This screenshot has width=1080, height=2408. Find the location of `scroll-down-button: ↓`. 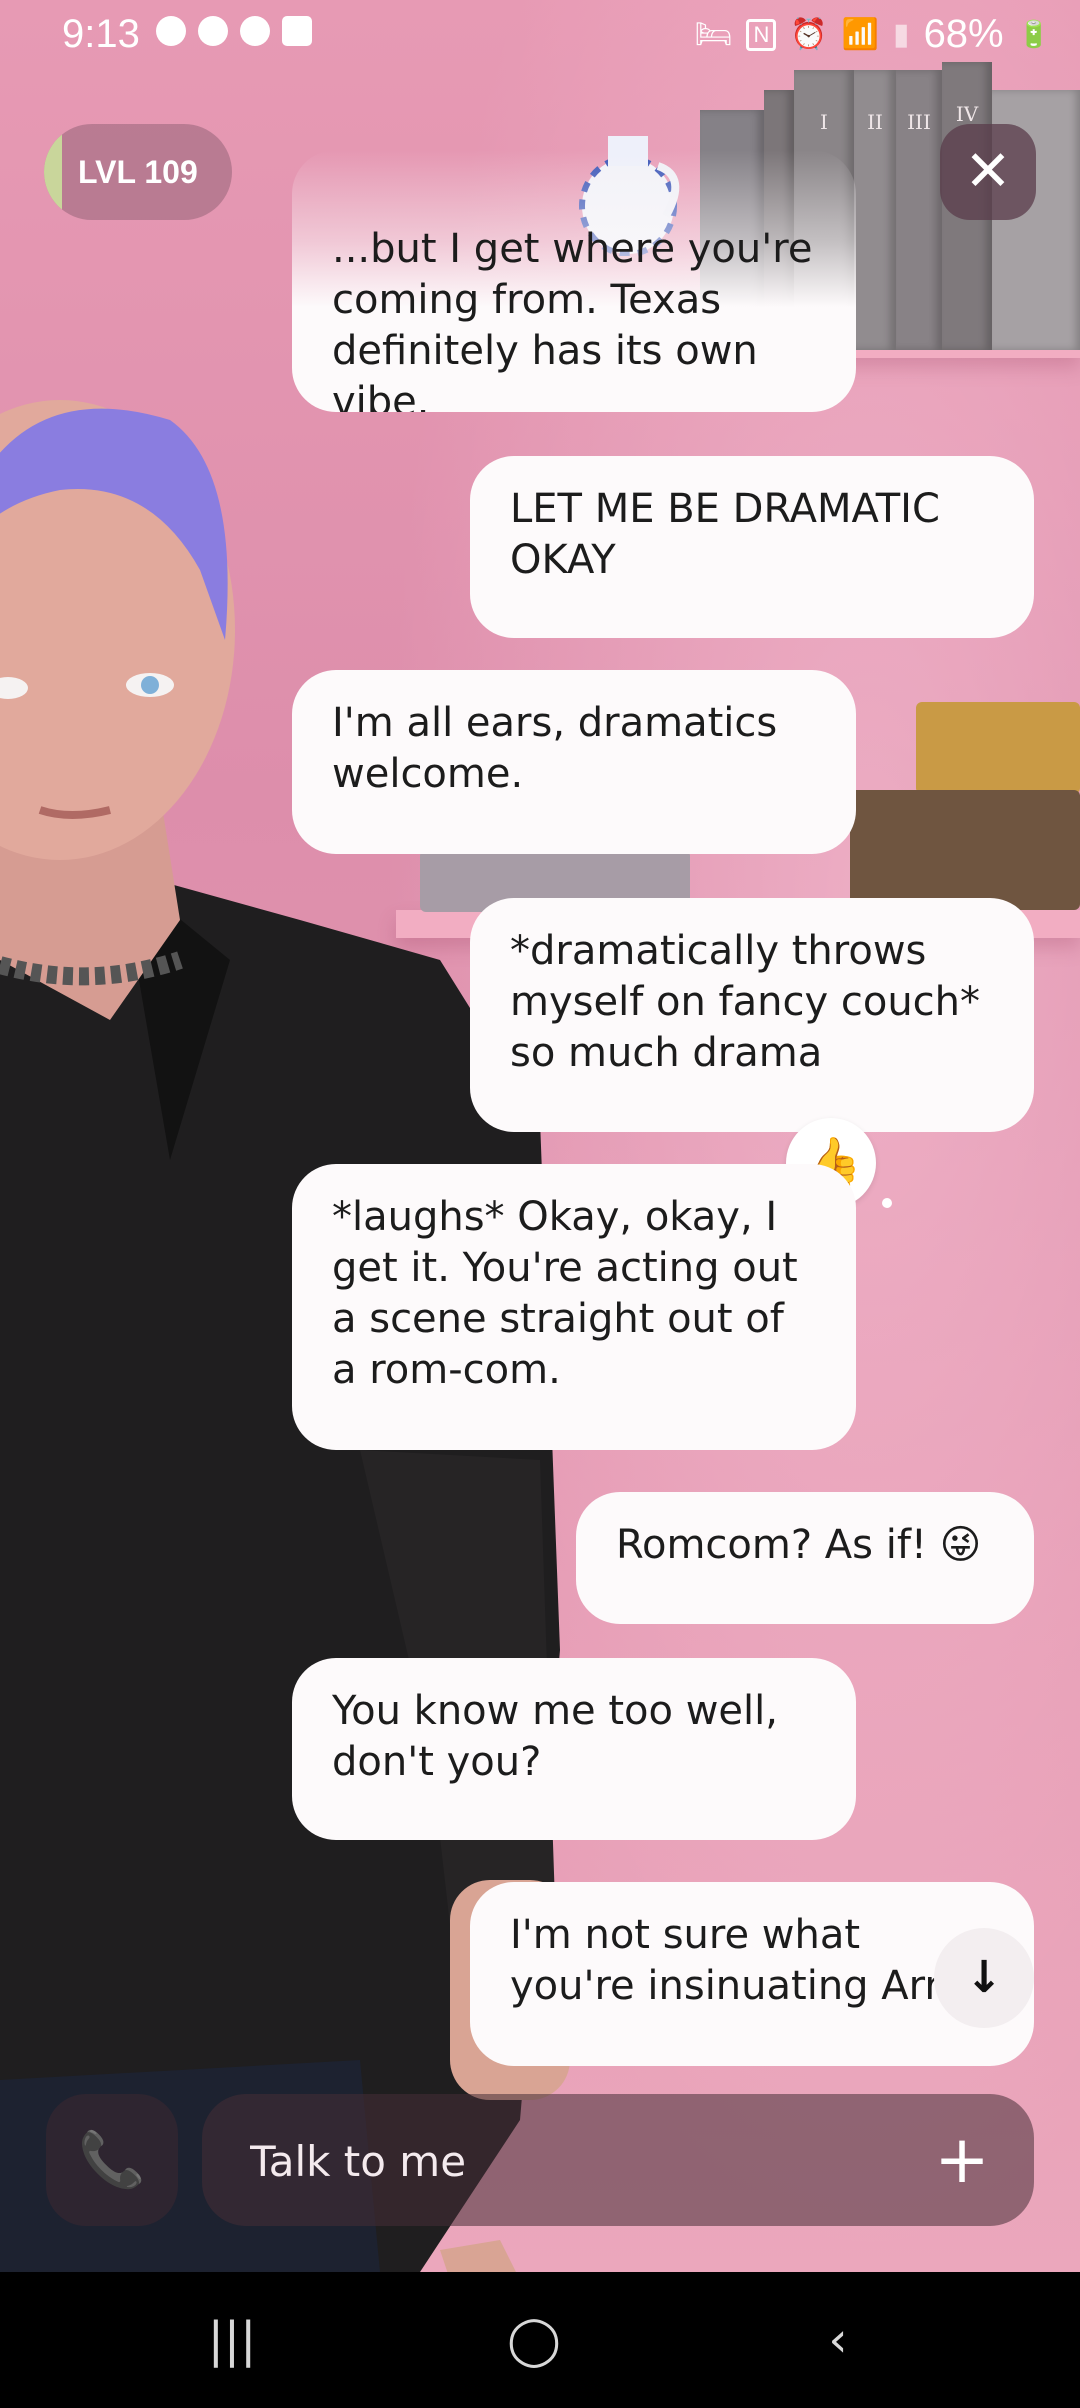

scroll-down-button: ↓ is located at coordinates (984, 1978).